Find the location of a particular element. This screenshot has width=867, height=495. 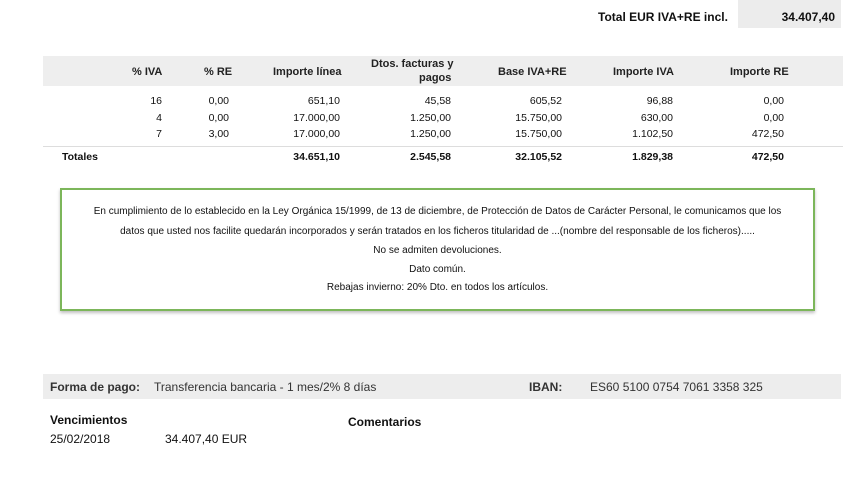

total-value: 34.407,40 is located at coordinates (808, 17).